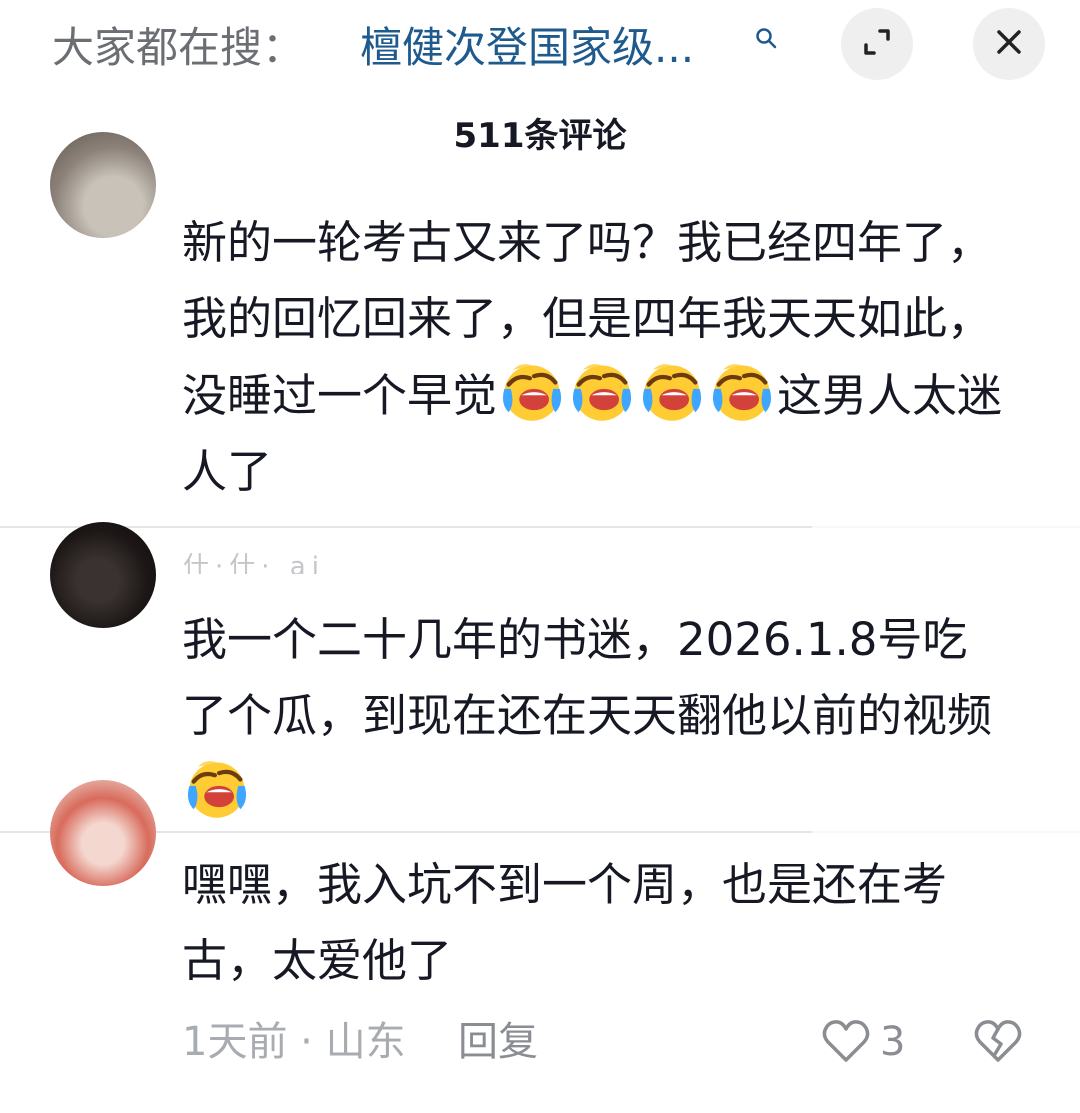 The width and height of the screenshot is (1080, 1113). I want to click on like-count: 3, so click(893, 1042).